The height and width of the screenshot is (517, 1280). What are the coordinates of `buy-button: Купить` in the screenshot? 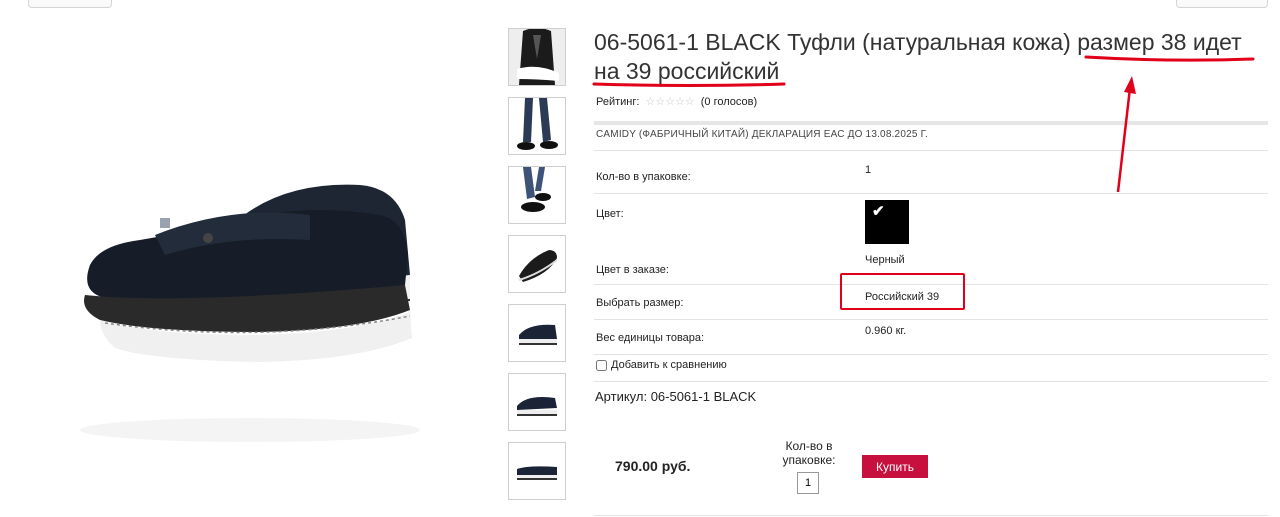 It's located at (895, 466).